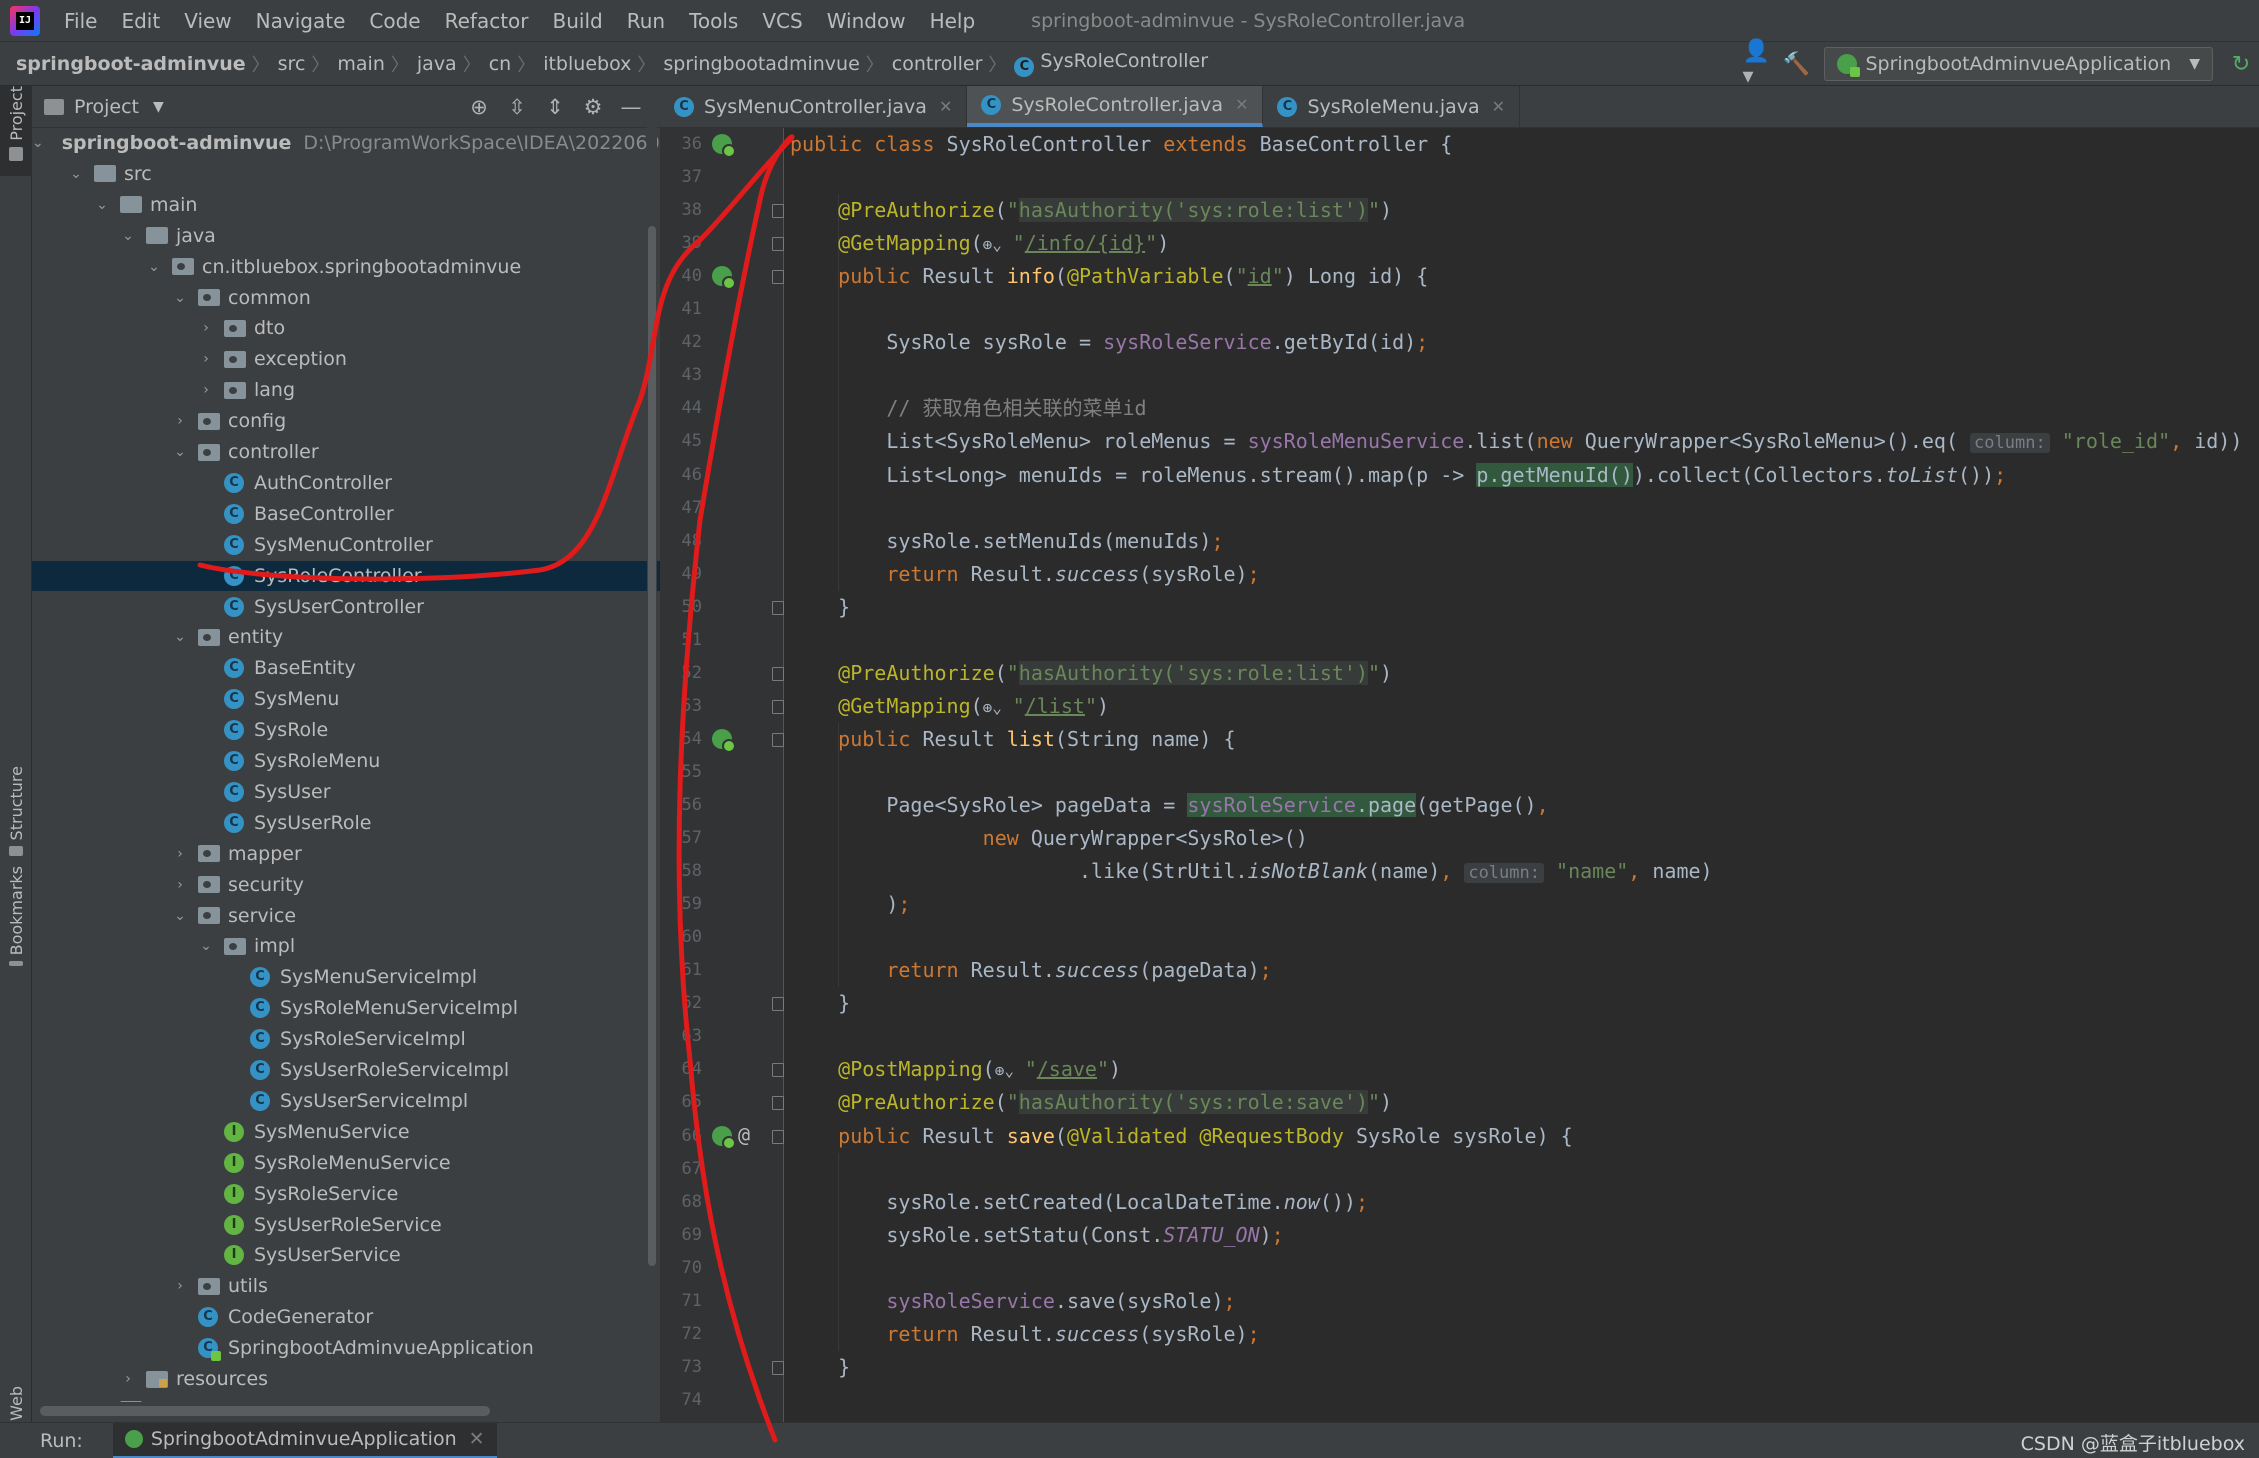  What do you see at coordinates (499, 64) in the screenshot?
I see `breadcrumb-item: cn` at bounding box center [499, 64].